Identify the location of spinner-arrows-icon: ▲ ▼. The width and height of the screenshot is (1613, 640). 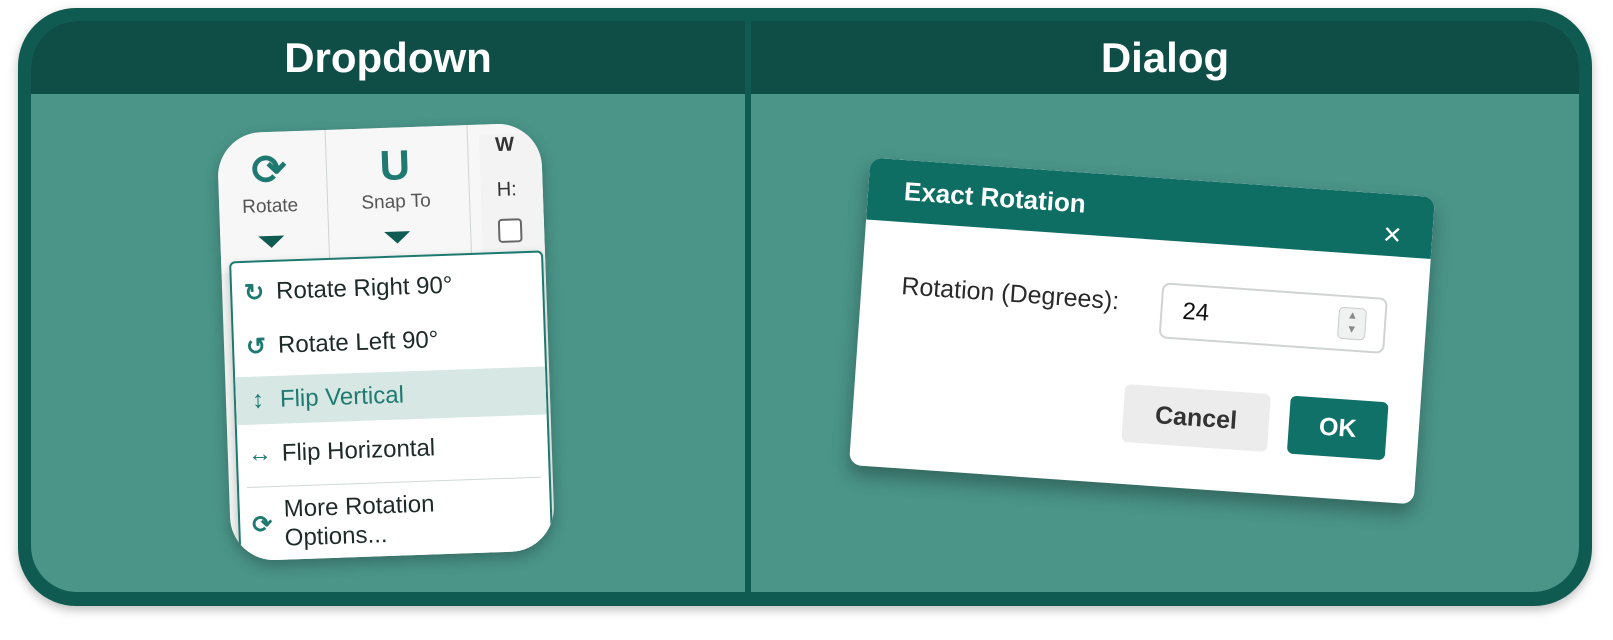
(1352, 323).